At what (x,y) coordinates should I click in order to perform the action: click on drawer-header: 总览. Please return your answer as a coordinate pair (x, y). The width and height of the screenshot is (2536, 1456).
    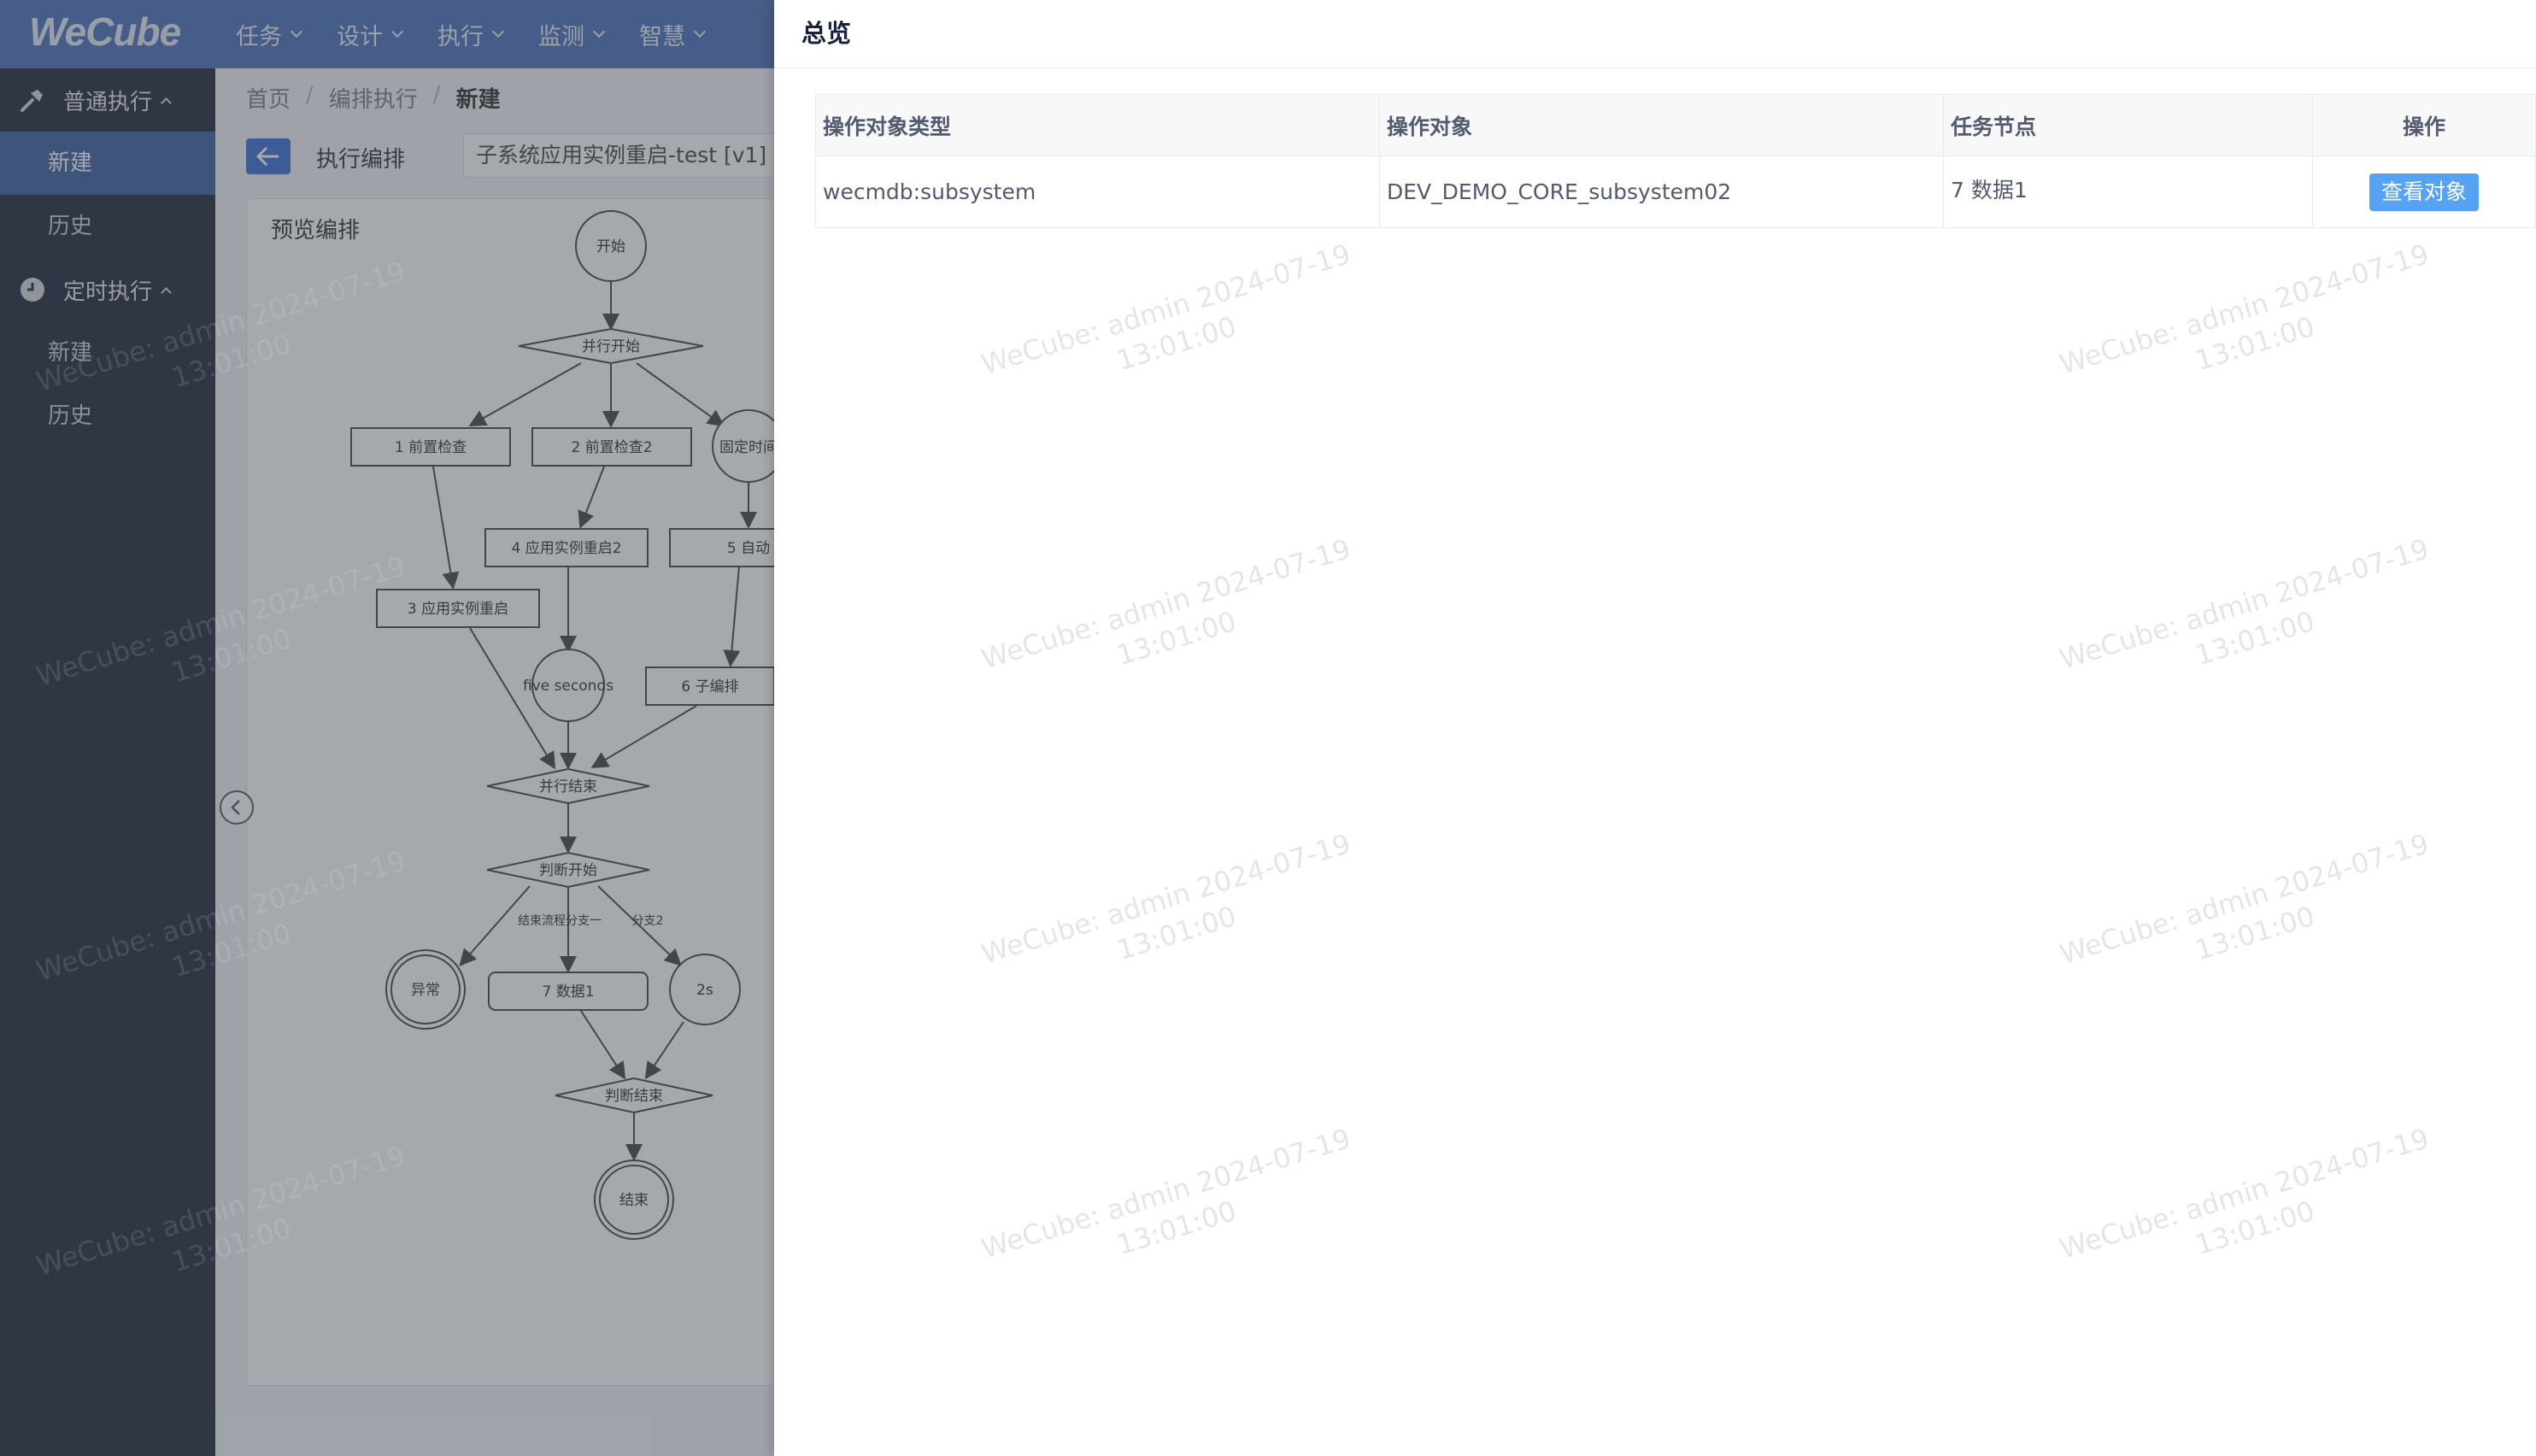
    Looking at the image, I should click on (1655, 34).